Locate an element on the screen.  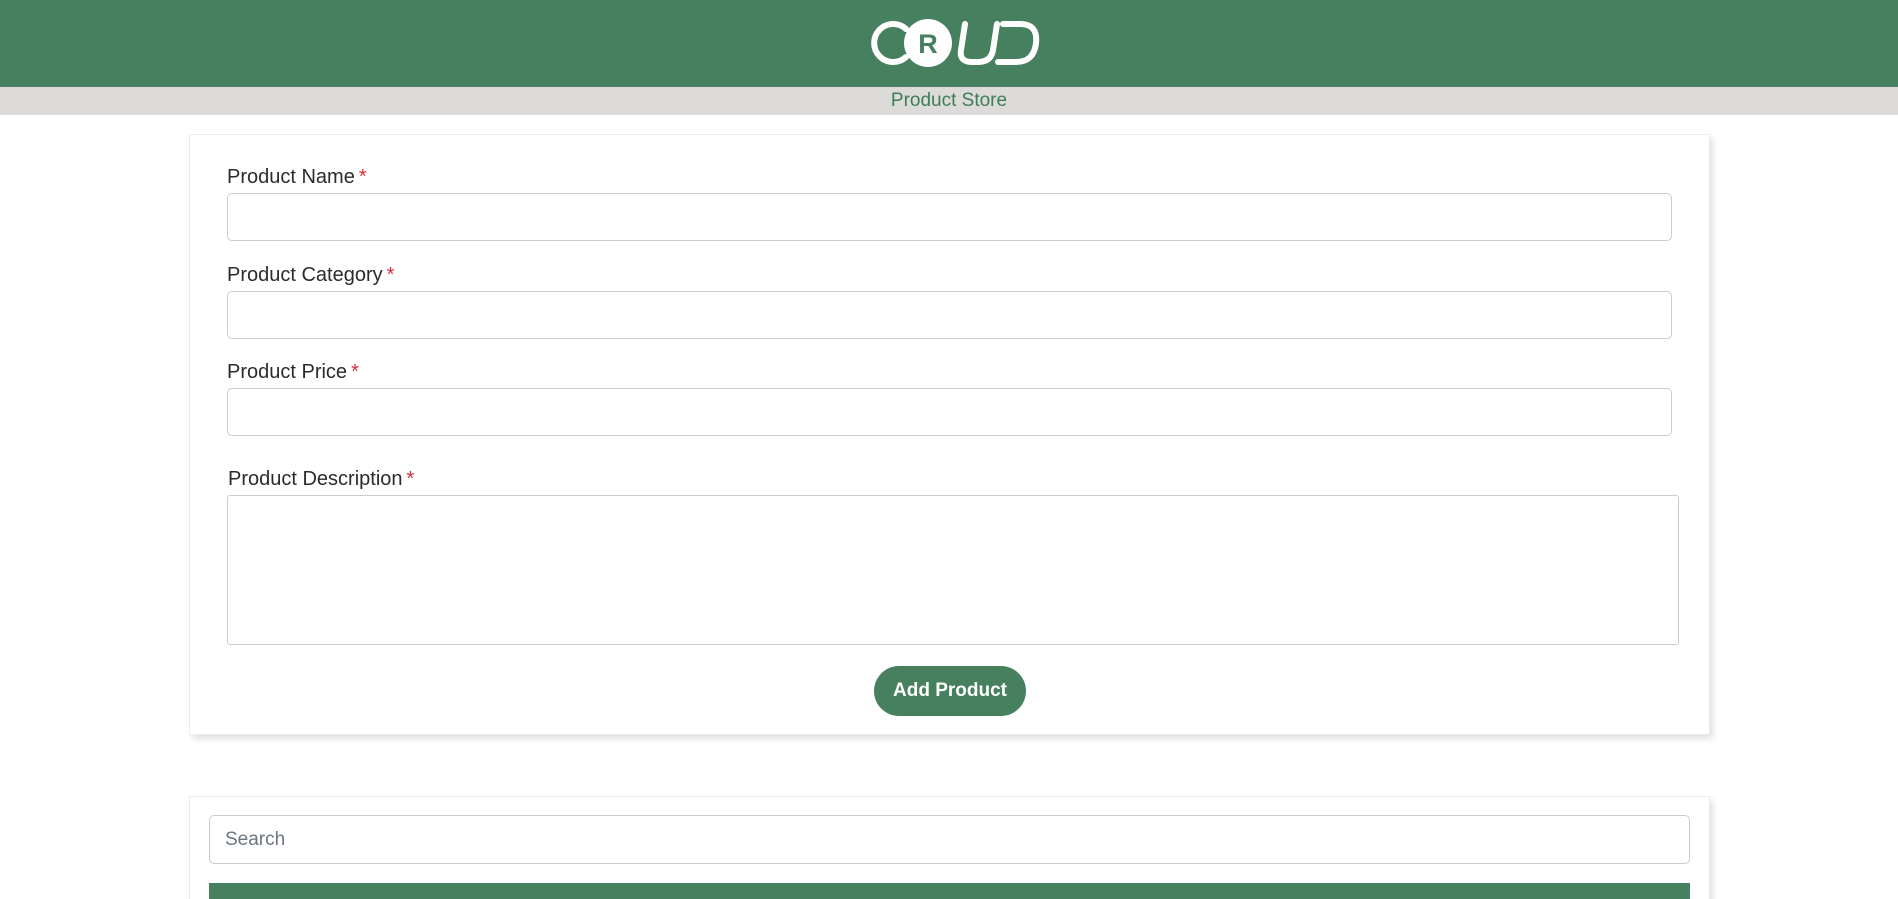
product-name-label-text: Product Name is located at coordinates (291, 177).